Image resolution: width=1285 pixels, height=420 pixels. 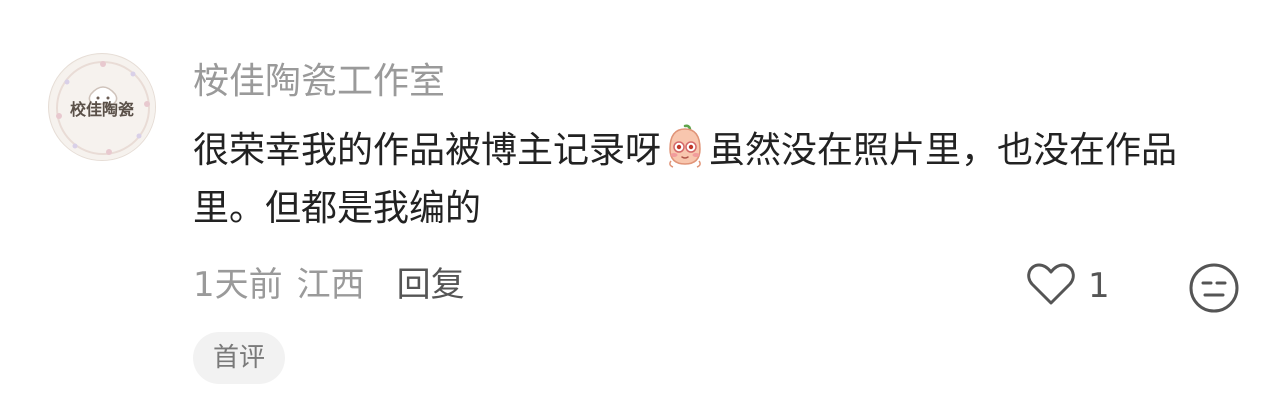 What do you see at coordinates (101, 109) in the screenshot?
I see `avatar-logo-text: 校佳陶瓷` at bounding box center [101, 109].